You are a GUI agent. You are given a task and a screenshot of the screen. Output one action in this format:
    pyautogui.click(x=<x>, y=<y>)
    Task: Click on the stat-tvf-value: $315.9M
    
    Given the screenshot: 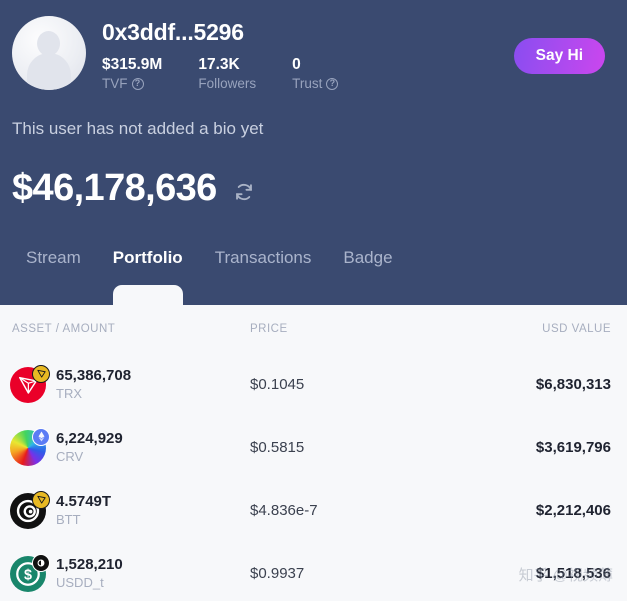 What is the action you would take?
    pyautogui.click(x=132, y=65)
    